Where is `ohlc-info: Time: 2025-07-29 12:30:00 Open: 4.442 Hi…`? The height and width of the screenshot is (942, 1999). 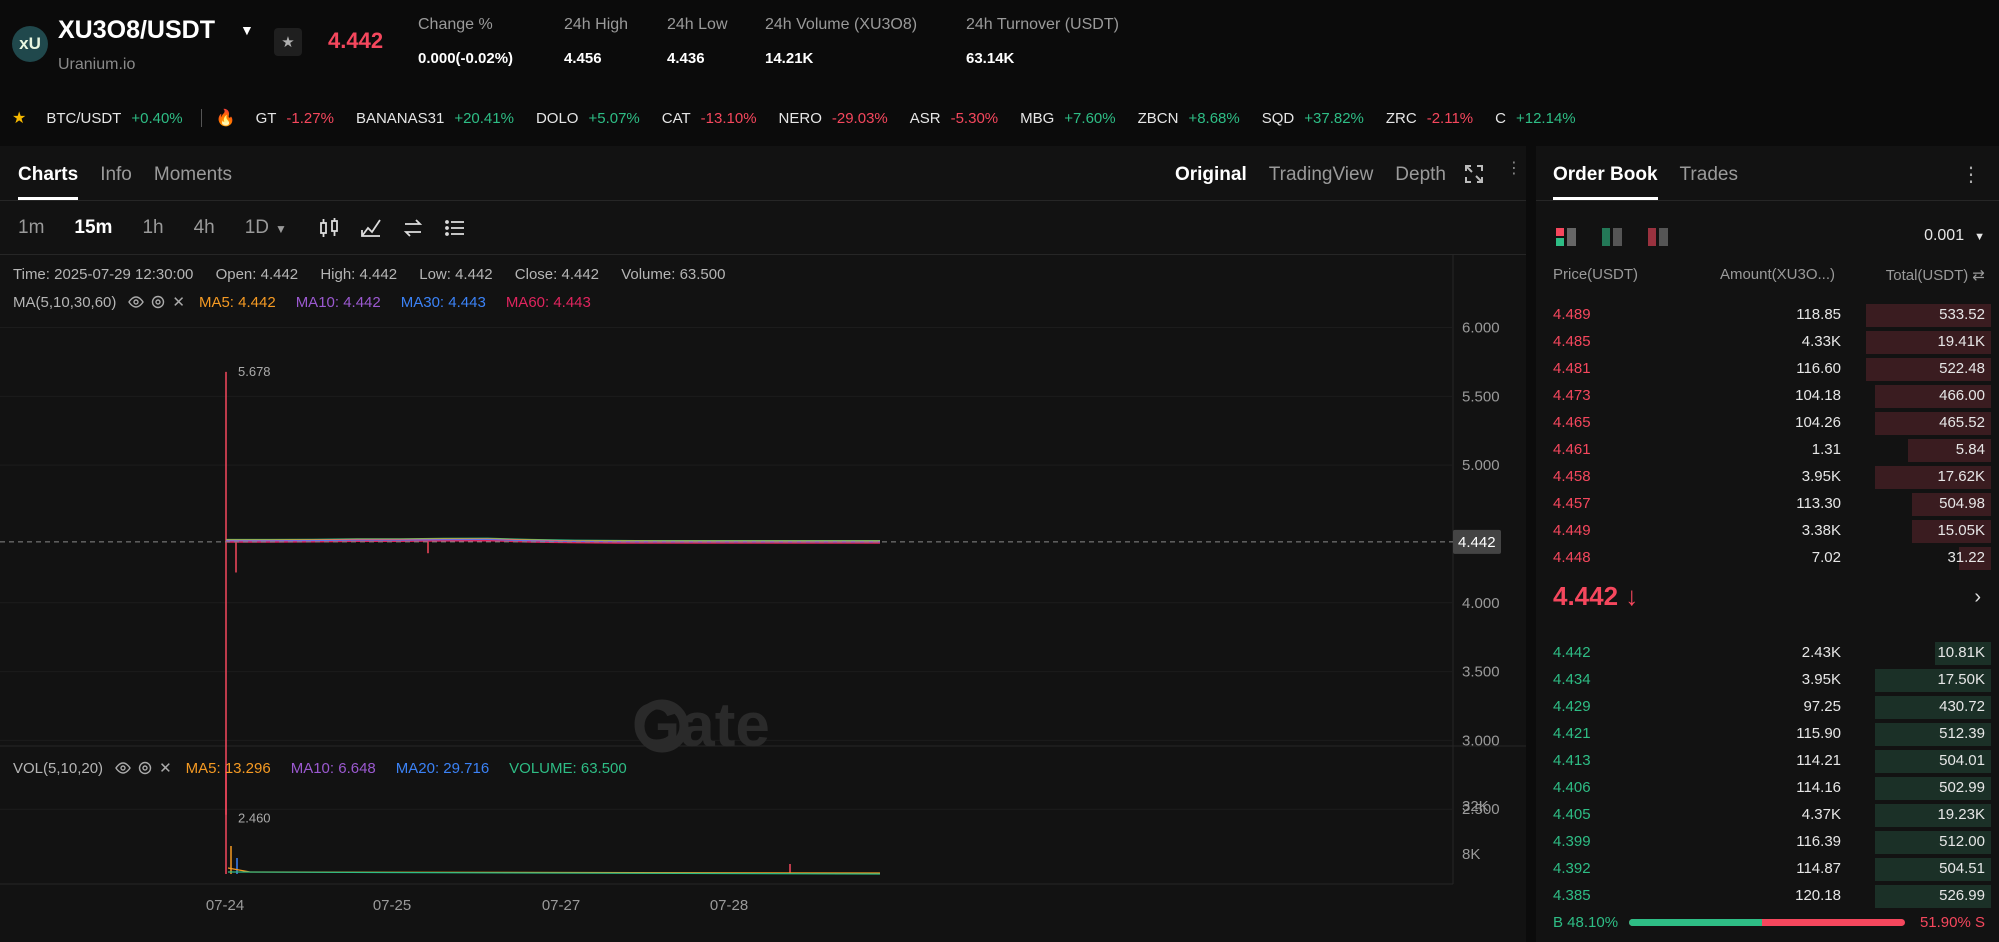 ohlc-info: Time: 2025-07-29 12:30:00 Open: 4.442 Hi… is located at coordinates (369, 274).